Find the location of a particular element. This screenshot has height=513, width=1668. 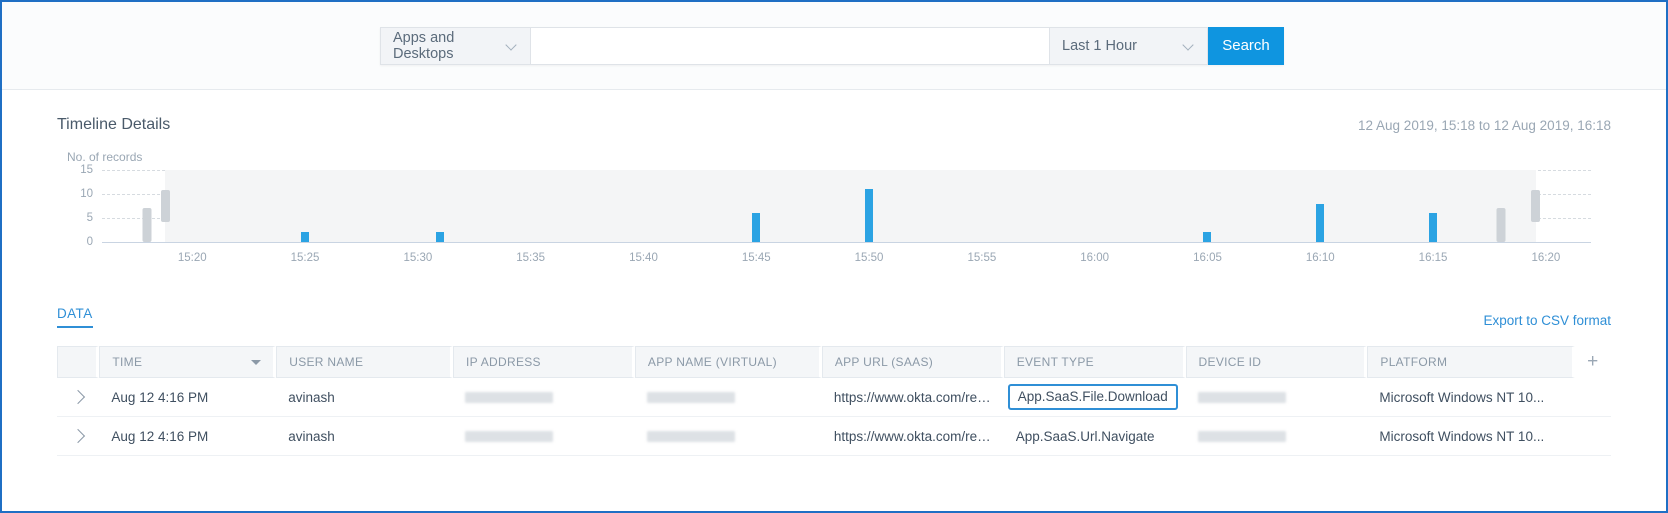

table-header-user_name: USER NAME is located at coordinates (365, 362).